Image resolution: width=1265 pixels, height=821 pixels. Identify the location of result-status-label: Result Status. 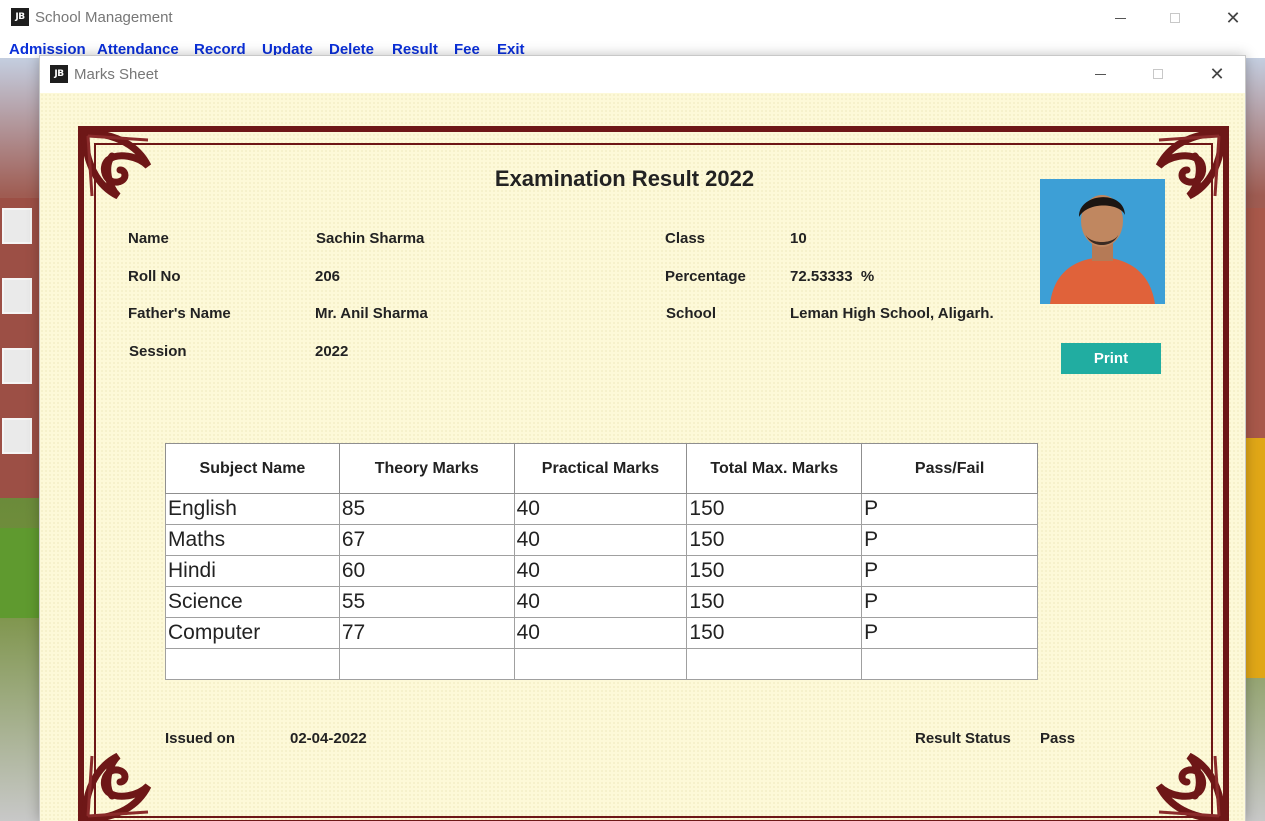
(963, 738).